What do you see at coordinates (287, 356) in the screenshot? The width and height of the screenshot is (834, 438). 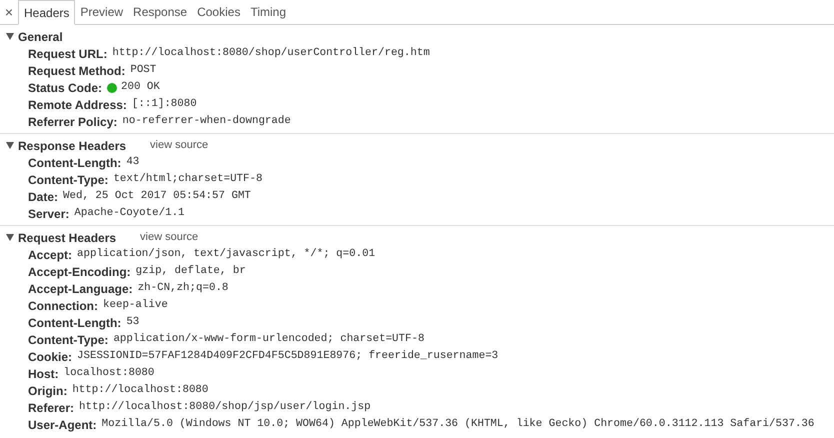 I see `header-value: JSESSIONID=57FAF1284D409F2CFD4F5C5D891E8976; freeride_rusername=3` at bounding box center [287, 356].